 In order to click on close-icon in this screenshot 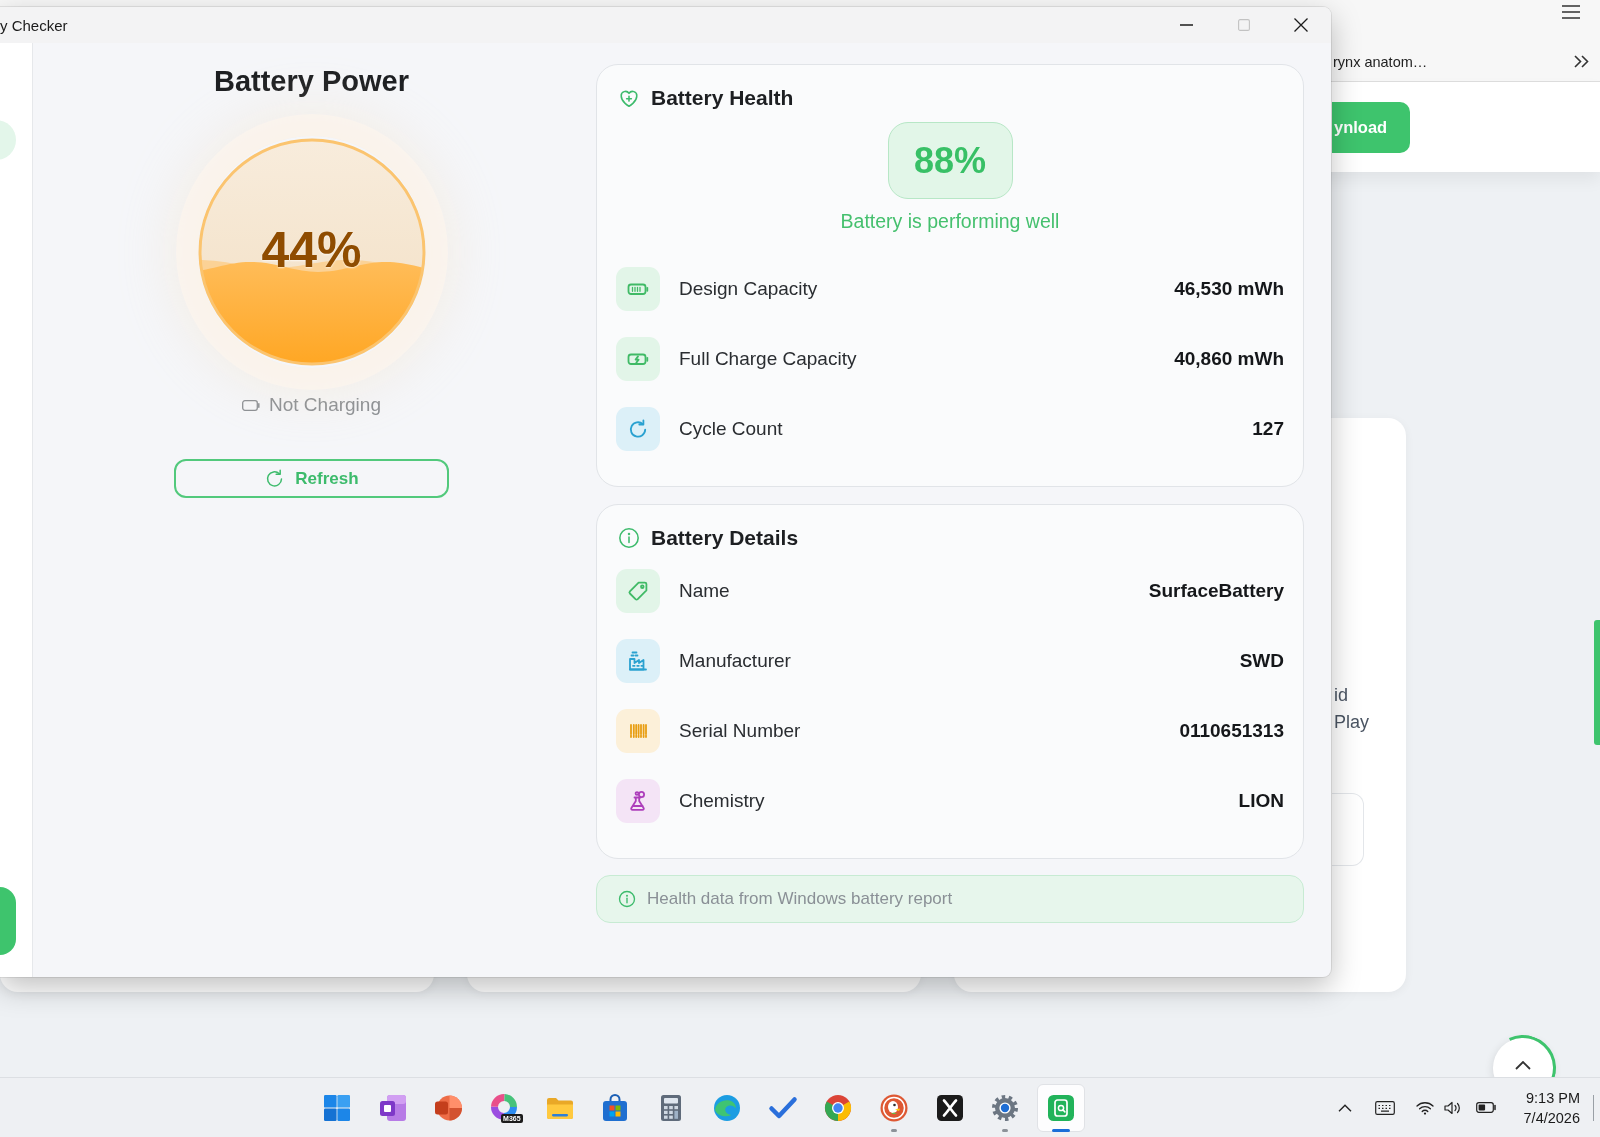, I will do `click(1300, 25)`.